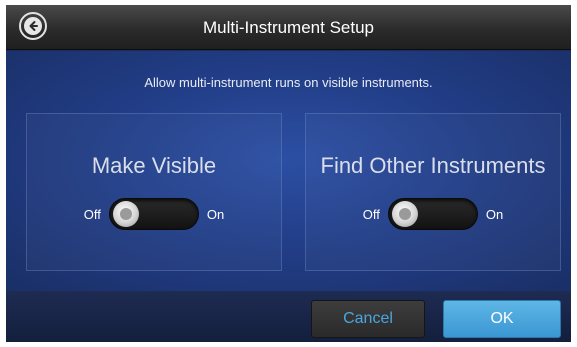 The image size is (577, 347). What do you see at coordinates (288, 316) in the screenshot?
I see `footer-bar: Cancel OK` at bounding box center [288, 316].